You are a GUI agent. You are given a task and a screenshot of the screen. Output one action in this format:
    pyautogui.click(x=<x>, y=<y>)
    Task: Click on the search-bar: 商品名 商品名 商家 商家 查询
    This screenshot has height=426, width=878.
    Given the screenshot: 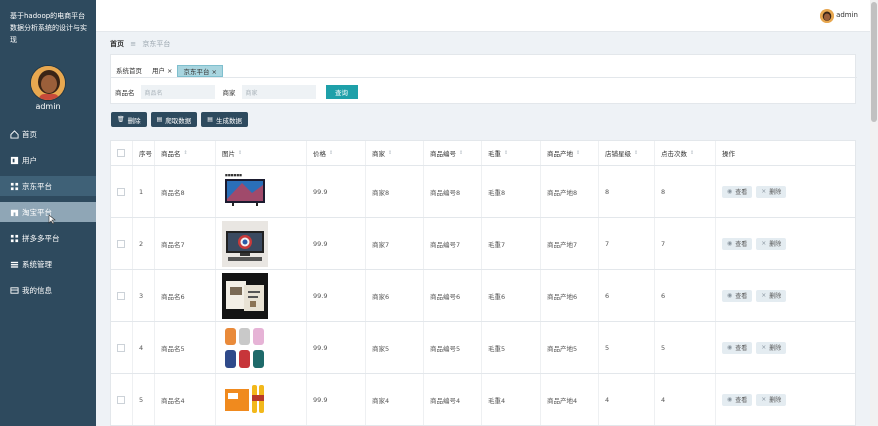 What is the action you would take?
    pyautogui.click(x=236, y=92)
    